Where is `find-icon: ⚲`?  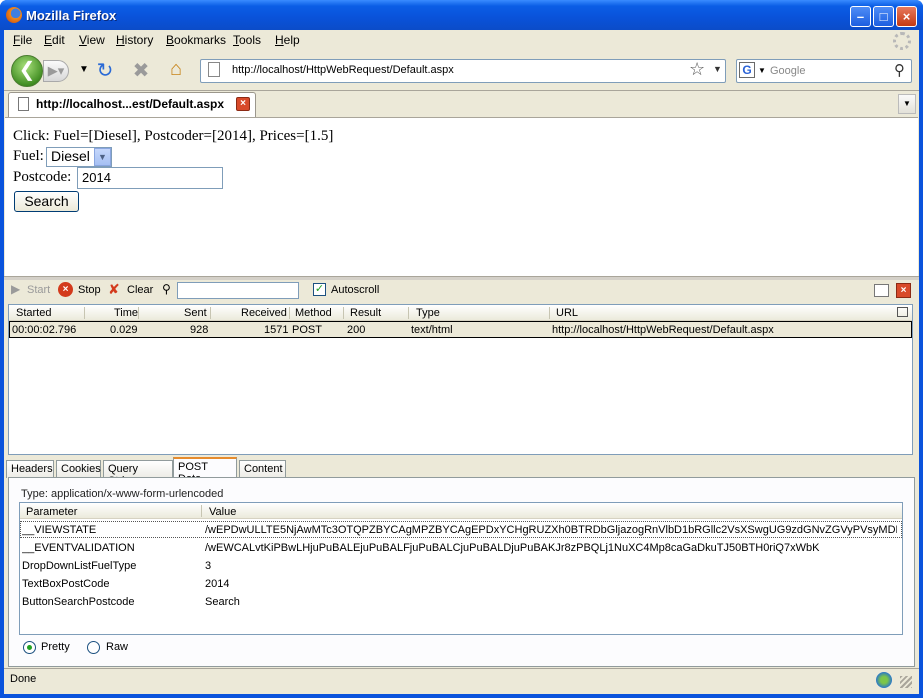 find-icon: ⚲ is located at coordinates (166, 289).